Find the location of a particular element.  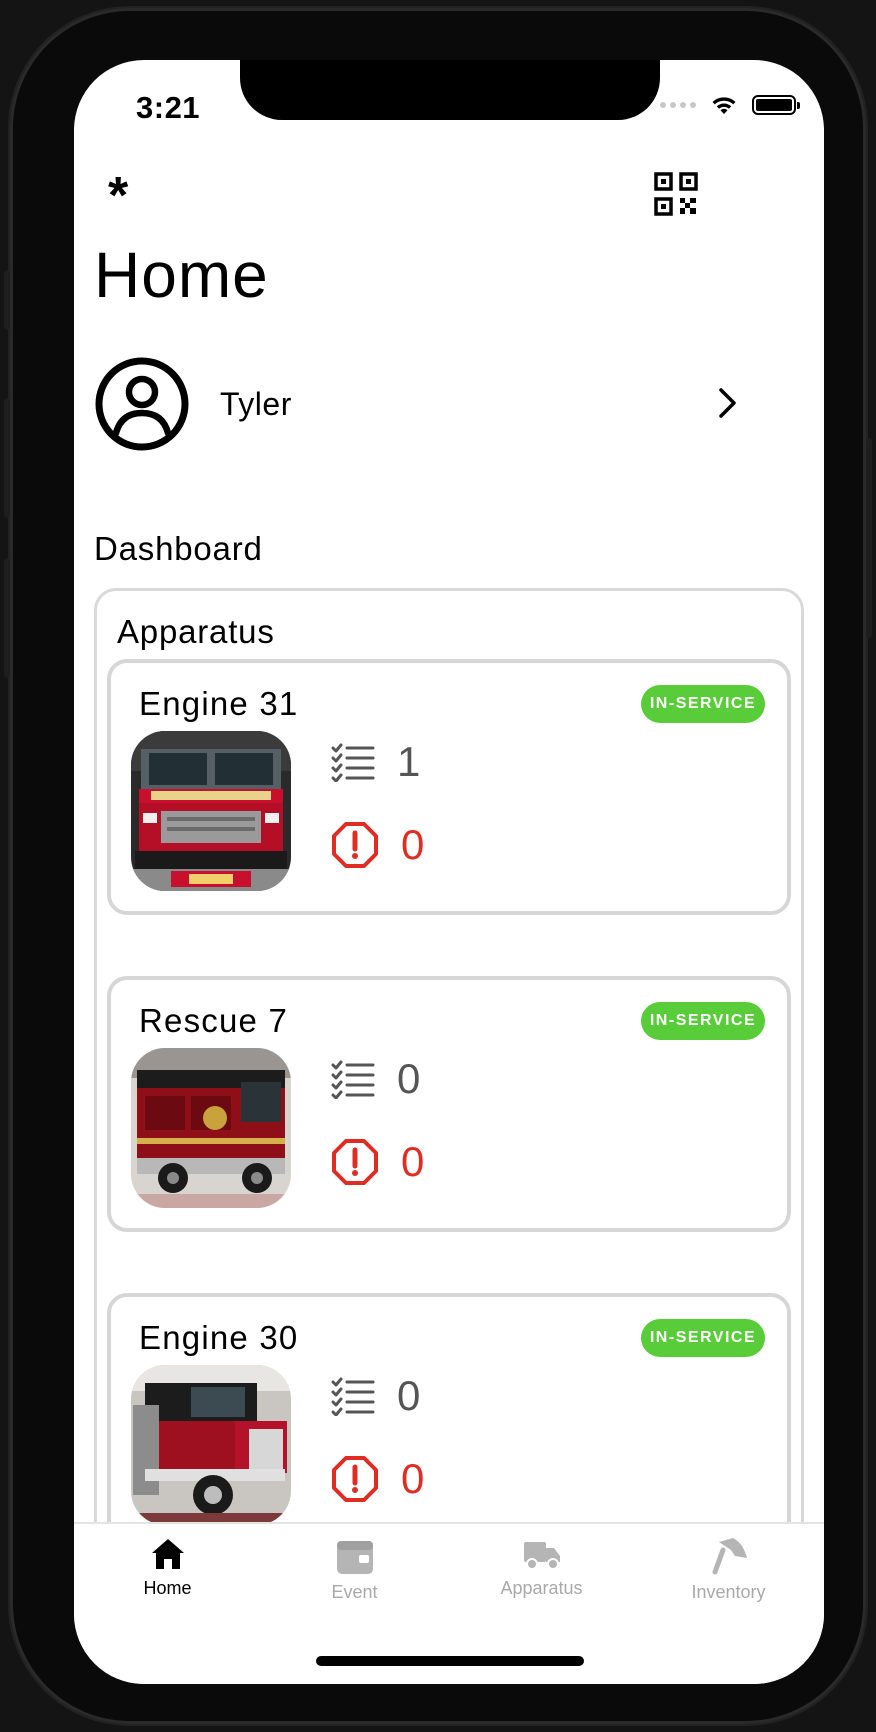

favorites-button: * is located at coordinates (118, 196).